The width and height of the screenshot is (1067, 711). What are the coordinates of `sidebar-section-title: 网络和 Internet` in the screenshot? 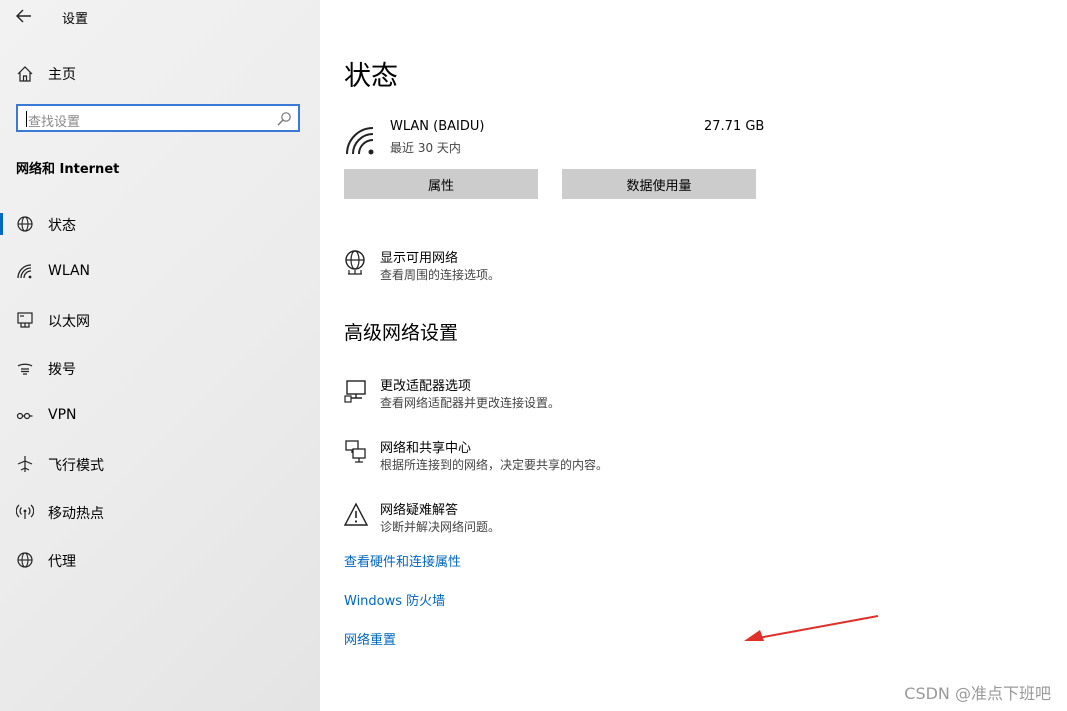 It's located at (68, 169).